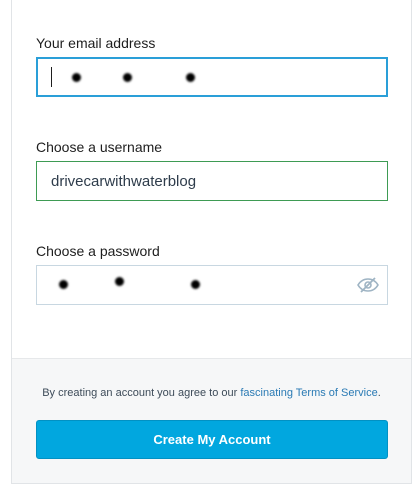 The image size is (414, 503). Describe the element at coordinates (308, 393) in the screenshot. I see `terms-of-service-link: fascinating Terms of Service` at that location.